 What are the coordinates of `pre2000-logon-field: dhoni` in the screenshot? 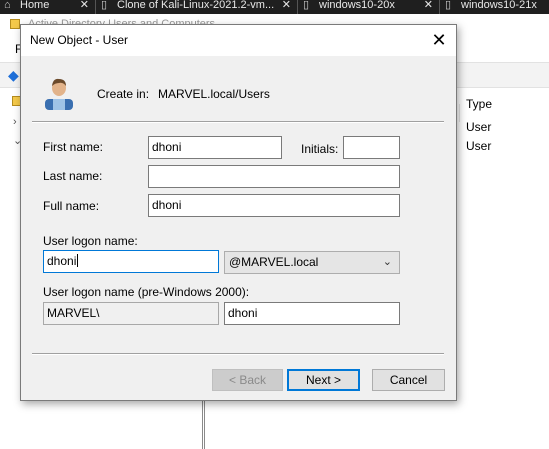 It's located at (312, 313).